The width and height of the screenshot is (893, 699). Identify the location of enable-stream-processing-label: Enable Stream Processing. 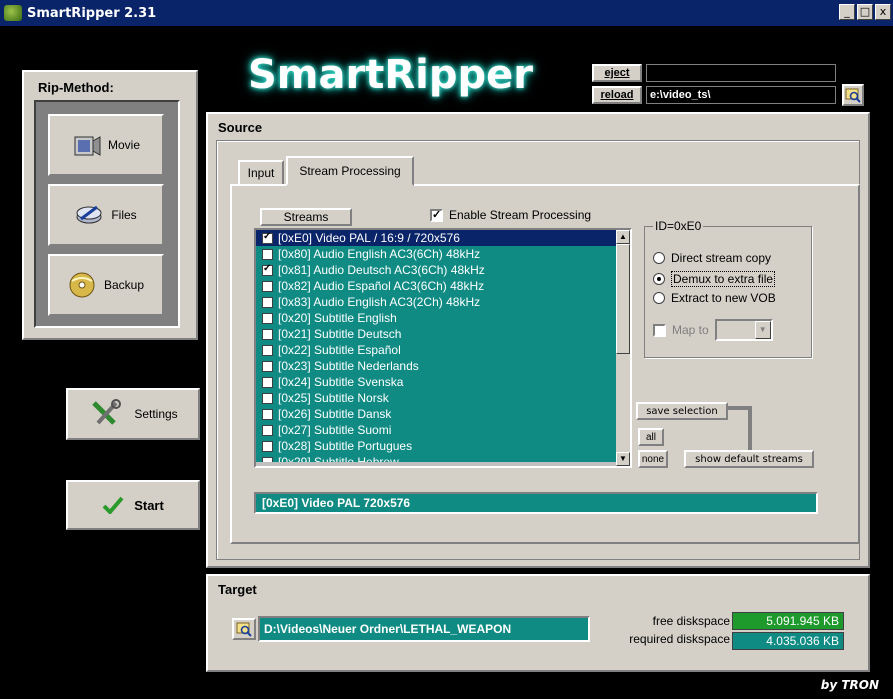
(520, 215).